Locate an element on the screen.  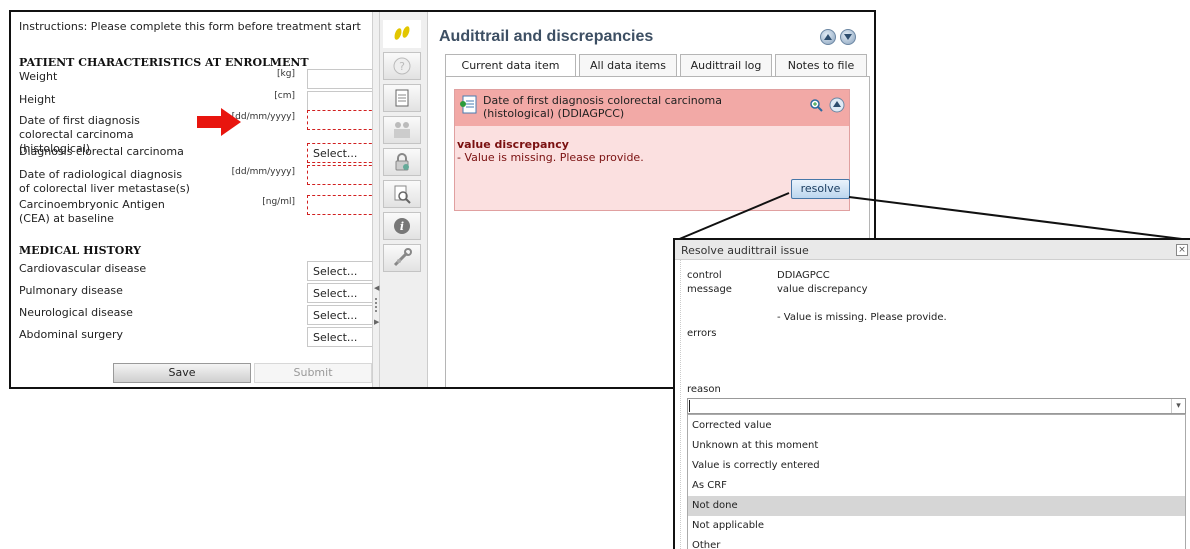
weight-label: Weight is located at coordinates (38, 76).